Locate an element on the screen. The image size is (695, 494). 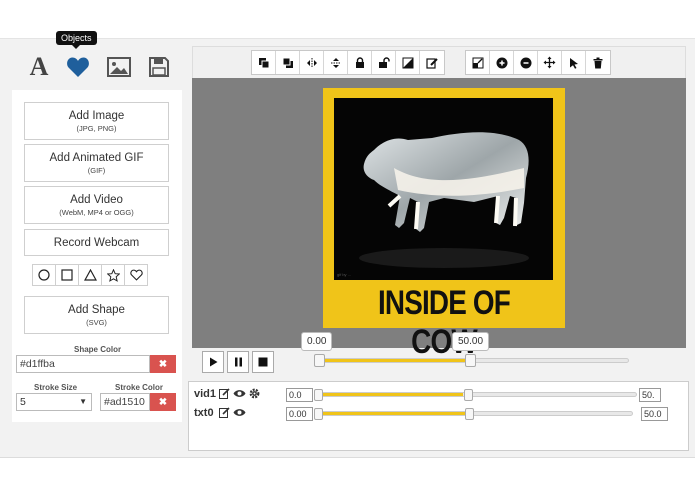
unlock-icon is located at coordinates (384, 62).